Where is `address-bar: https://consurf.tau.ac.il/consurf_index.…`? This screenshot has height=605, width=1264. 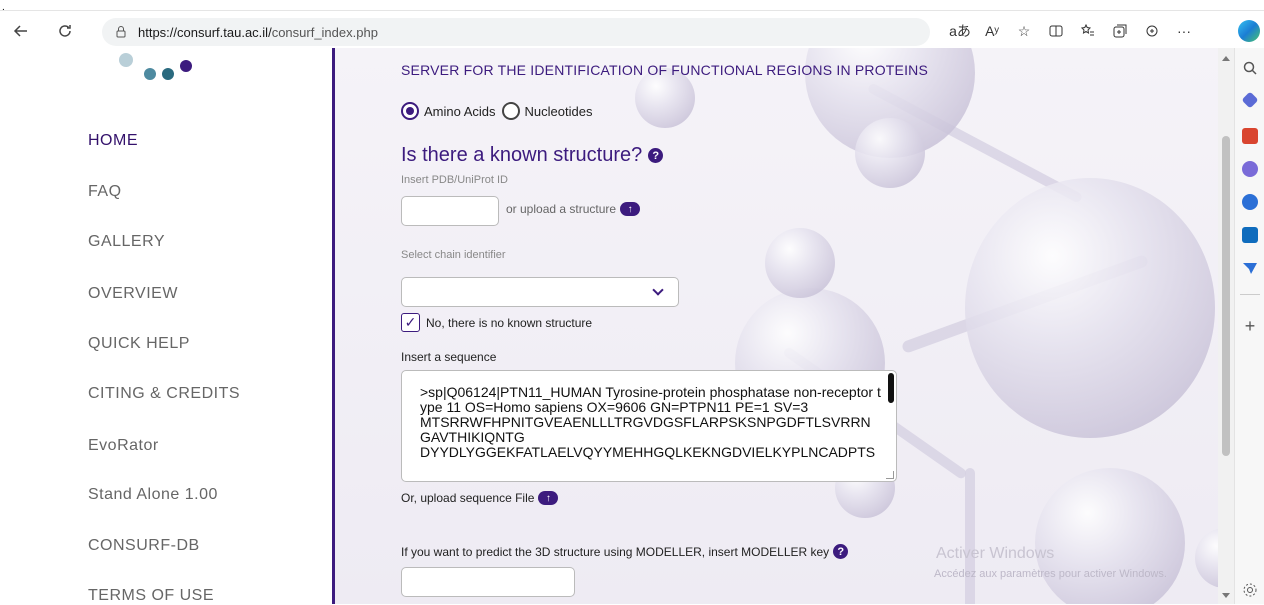 address-bar: https://consurf.tau.ac.il/consurf_index.… is located at coordinates (516, 32).